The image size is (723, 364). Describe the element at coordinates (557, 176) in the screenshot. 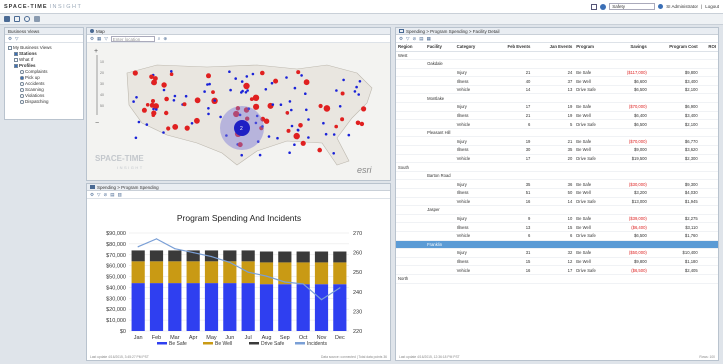

I see `table-row: Barton Road` at that location.